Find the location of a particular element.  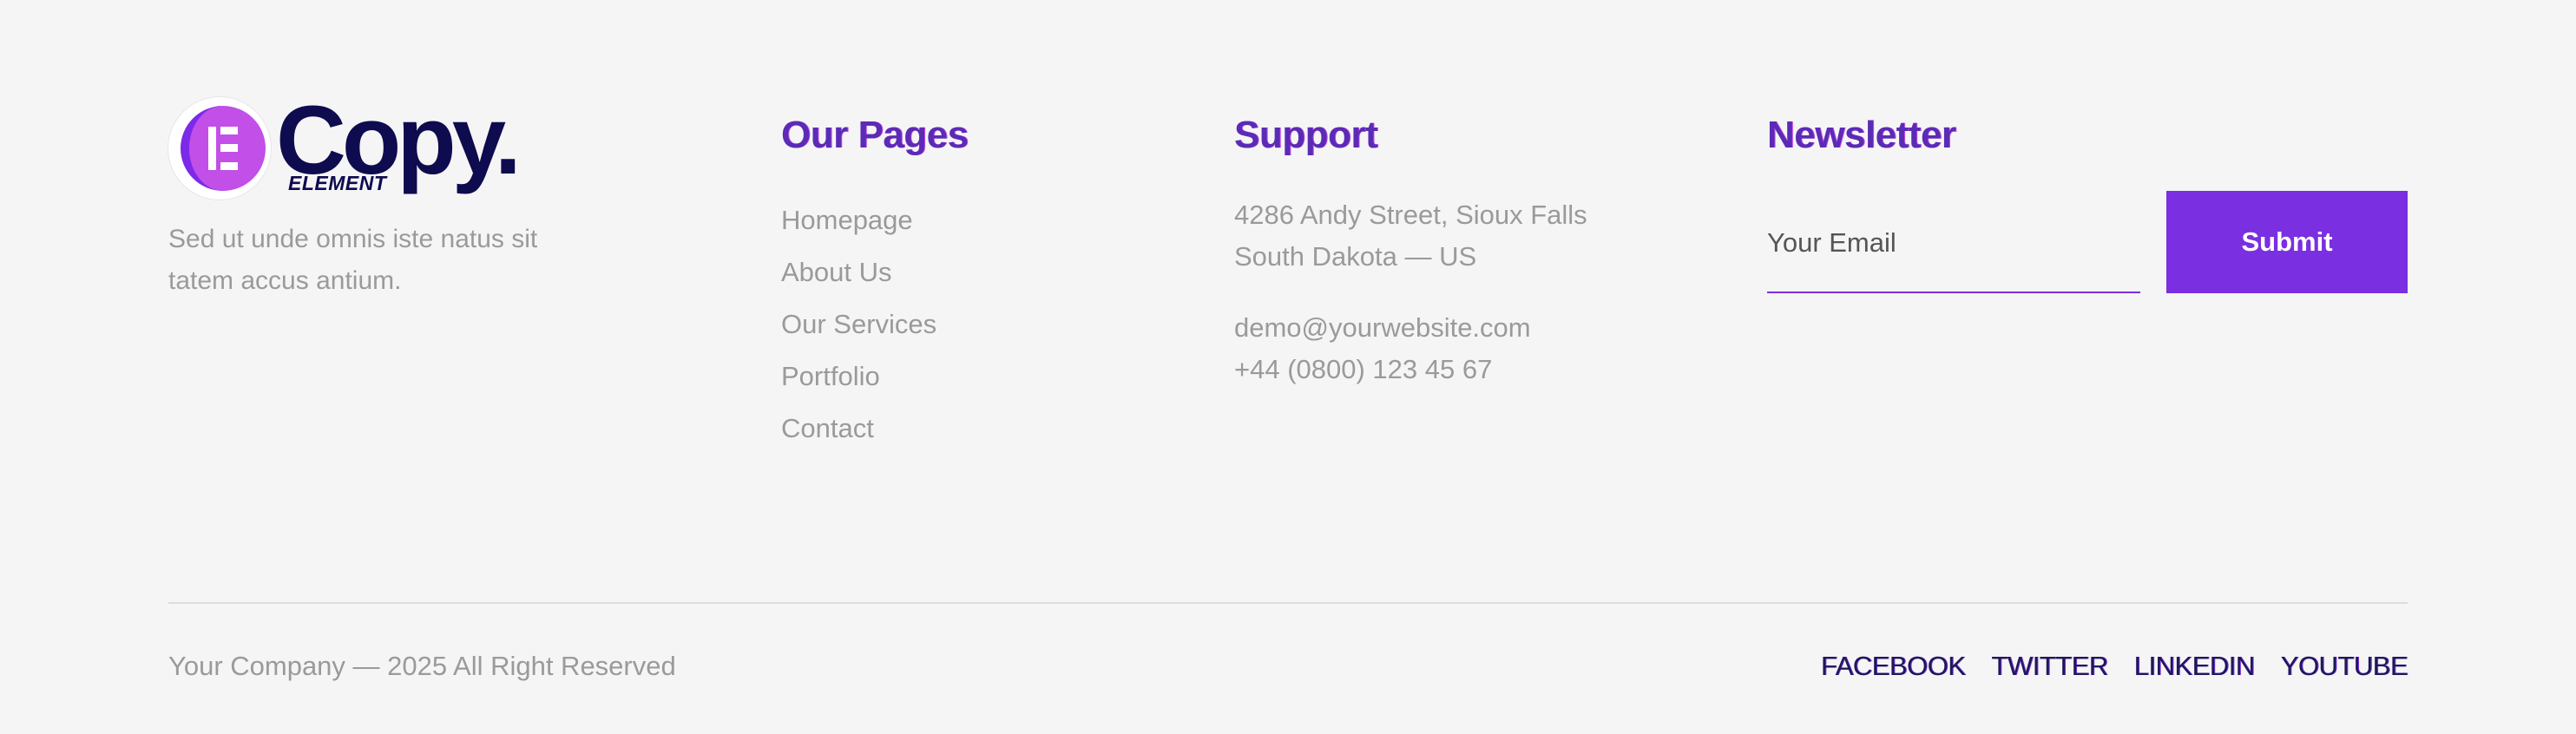

newsletter-form: Submit is located at coordinates (2088, 244).